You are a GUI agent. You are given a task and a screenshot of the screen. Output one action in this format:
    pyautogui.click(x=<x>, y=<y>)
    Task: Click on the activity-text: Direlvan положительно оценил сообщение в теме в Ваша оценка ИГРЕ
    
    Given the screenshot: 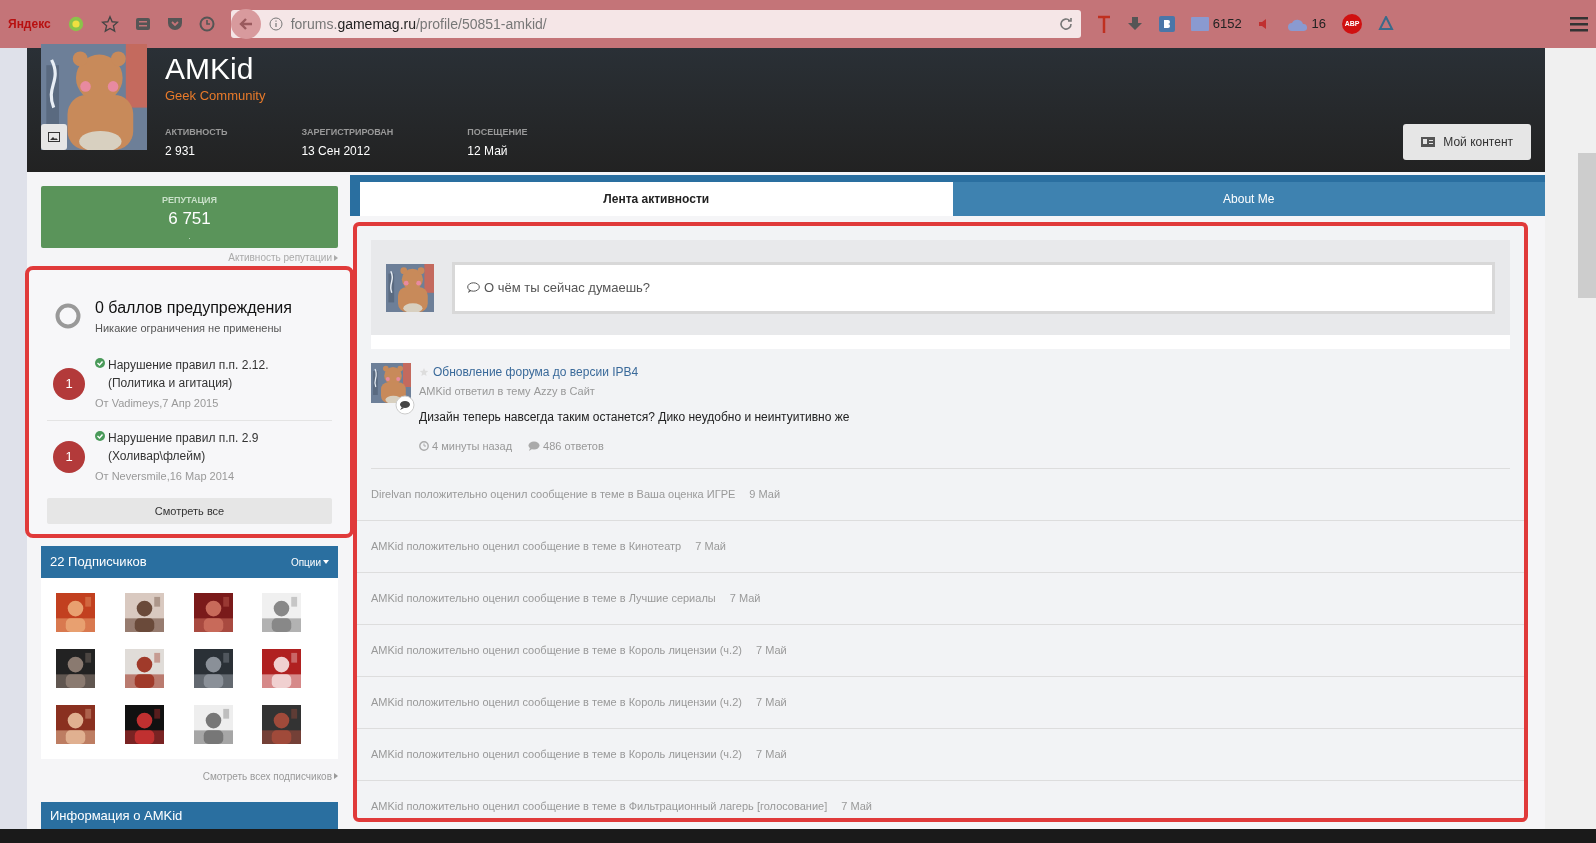 What is the action you would take?
    pyautogui.click(x=553, y=495)
    